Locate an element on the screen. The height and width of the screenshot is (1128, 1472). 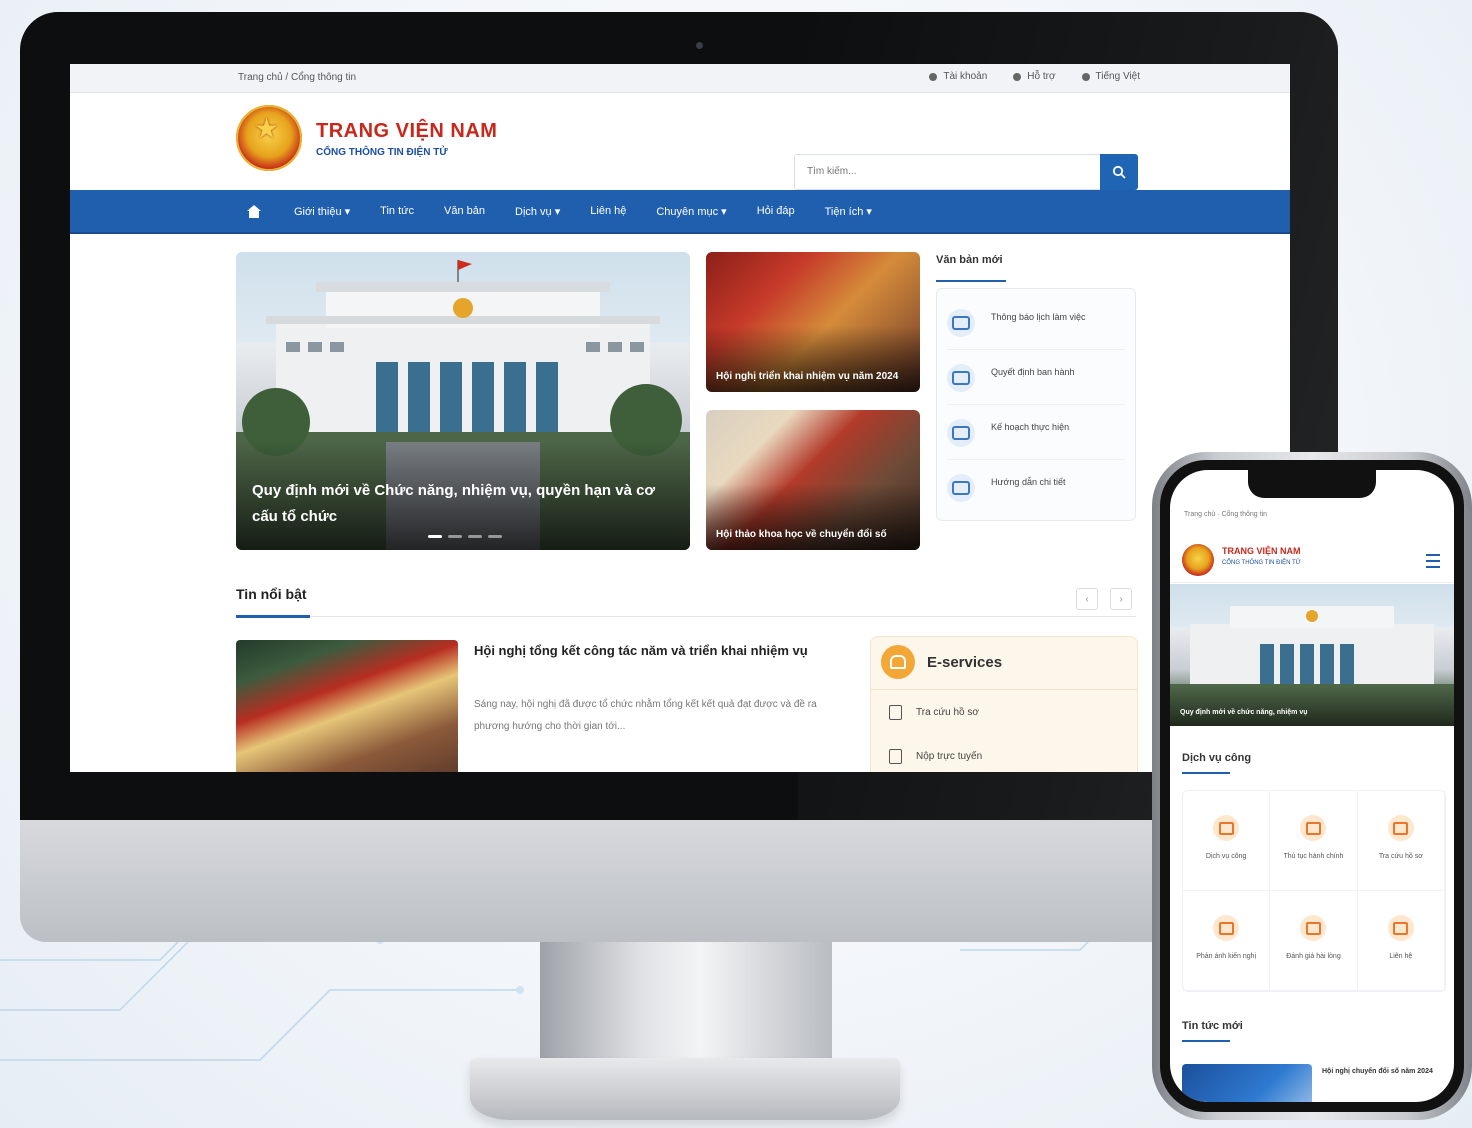
site-header: ★ TRANG VIỆN NAM CỔNG THÔNG TIN ĐIỆN TỬ is located at coordinates (680, 142).